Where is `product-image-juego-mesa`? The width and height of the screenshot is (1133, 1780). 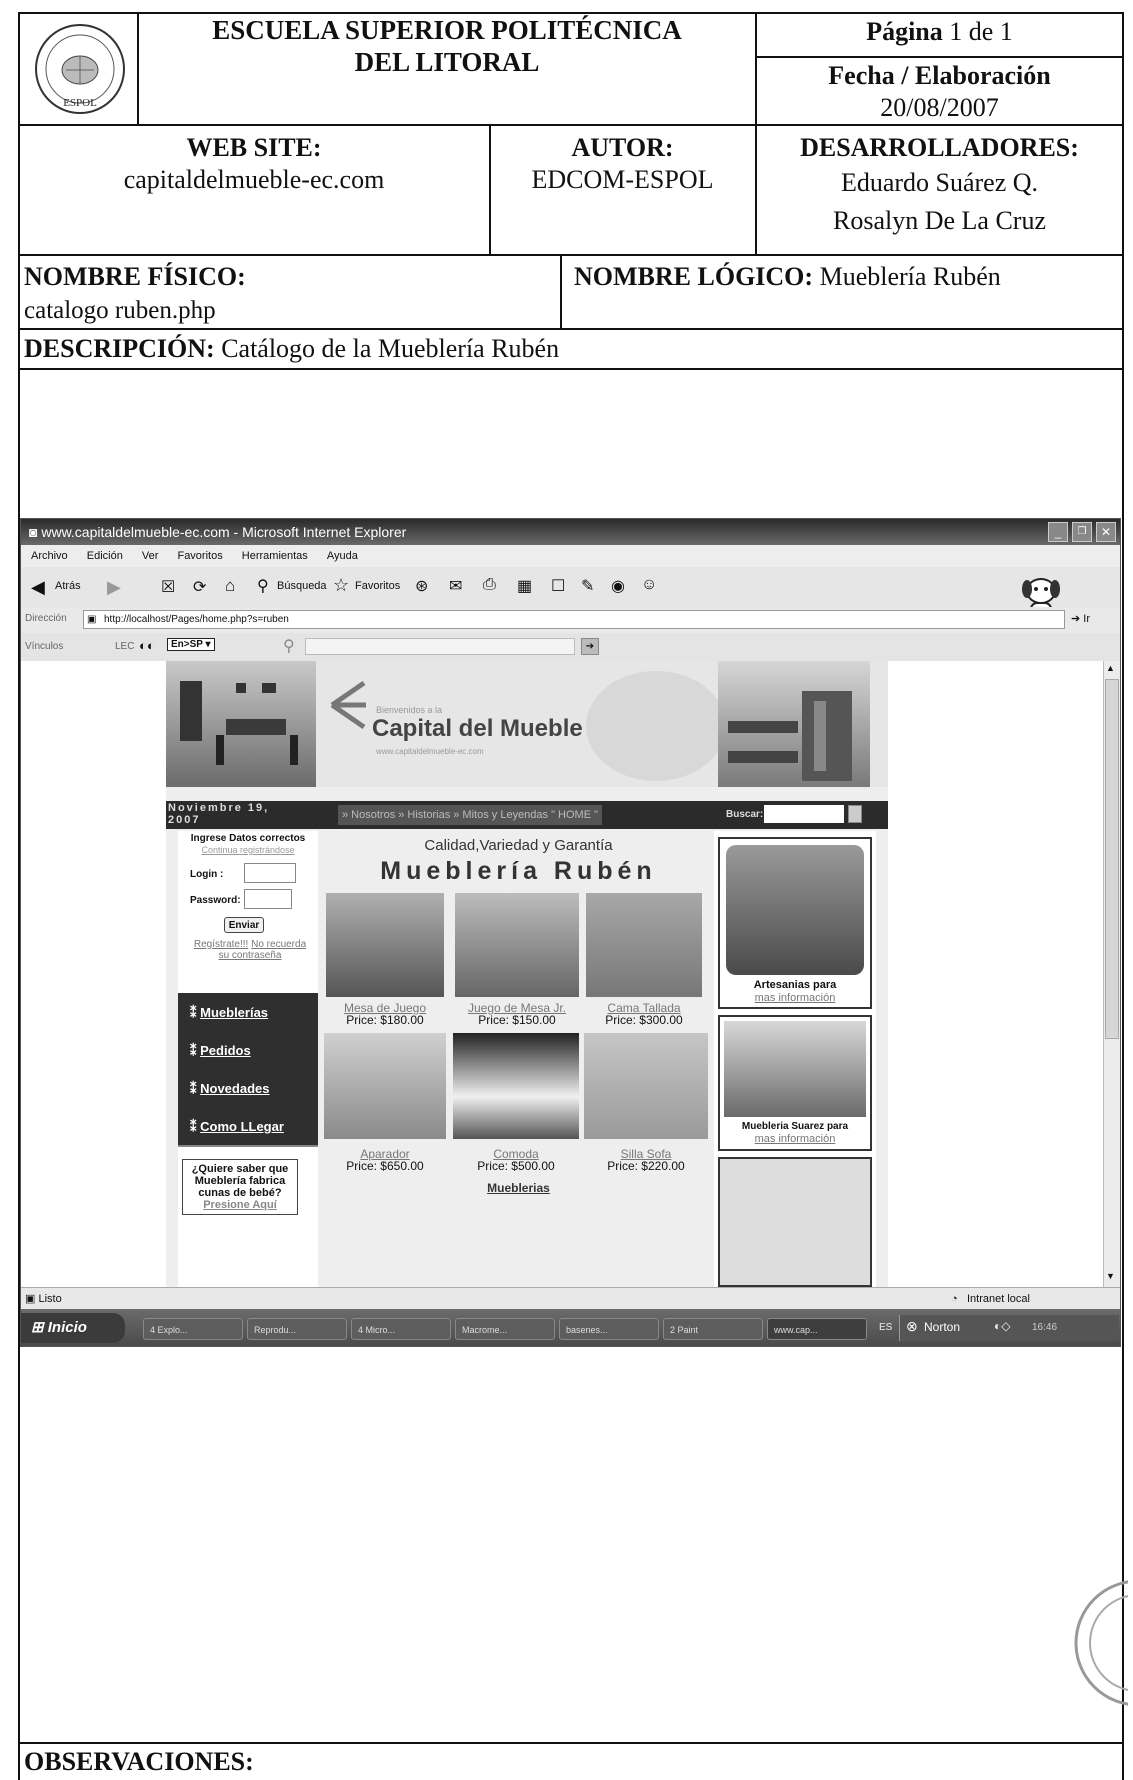 product-image-juego-mesa is located at coordinates (517, 945).